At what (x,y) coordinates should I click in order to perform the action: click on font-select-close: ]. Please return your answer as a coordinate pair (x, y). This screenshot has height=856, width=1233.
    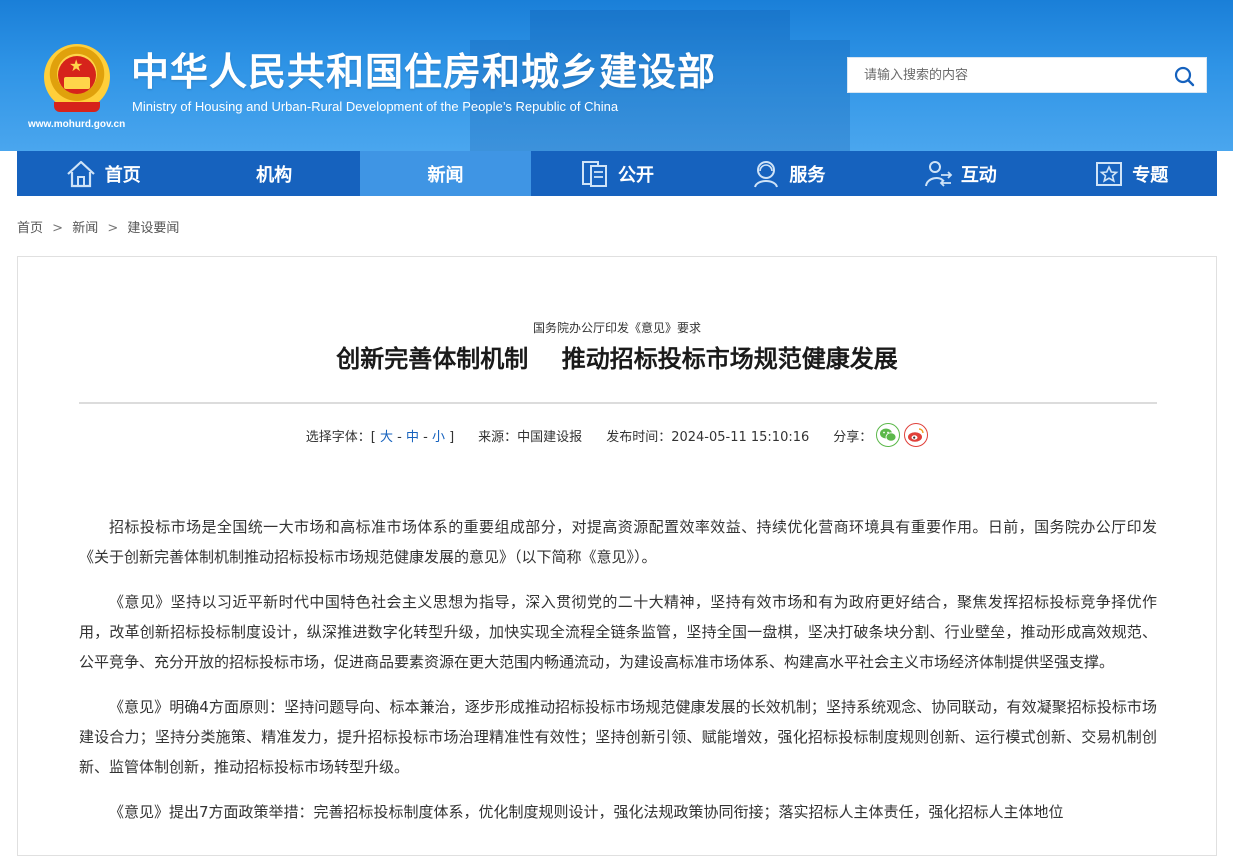
    Looking at the image, I should click on (452, 437).